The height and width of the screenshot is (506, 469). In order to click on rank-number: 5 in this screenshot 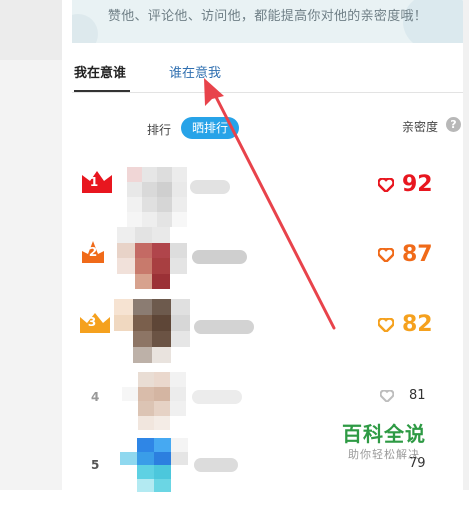, I will do `click(95, 465)`.